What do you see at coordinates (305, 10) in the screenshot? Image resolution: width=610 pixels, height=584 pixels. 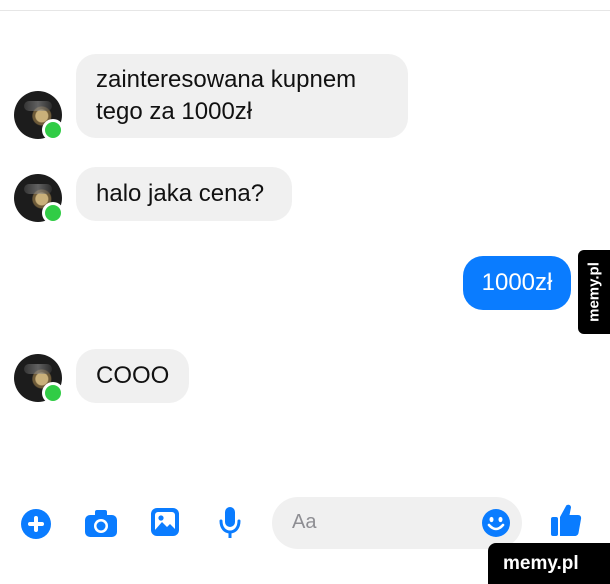 I see `top-divider` at bounding box center [305, 10].